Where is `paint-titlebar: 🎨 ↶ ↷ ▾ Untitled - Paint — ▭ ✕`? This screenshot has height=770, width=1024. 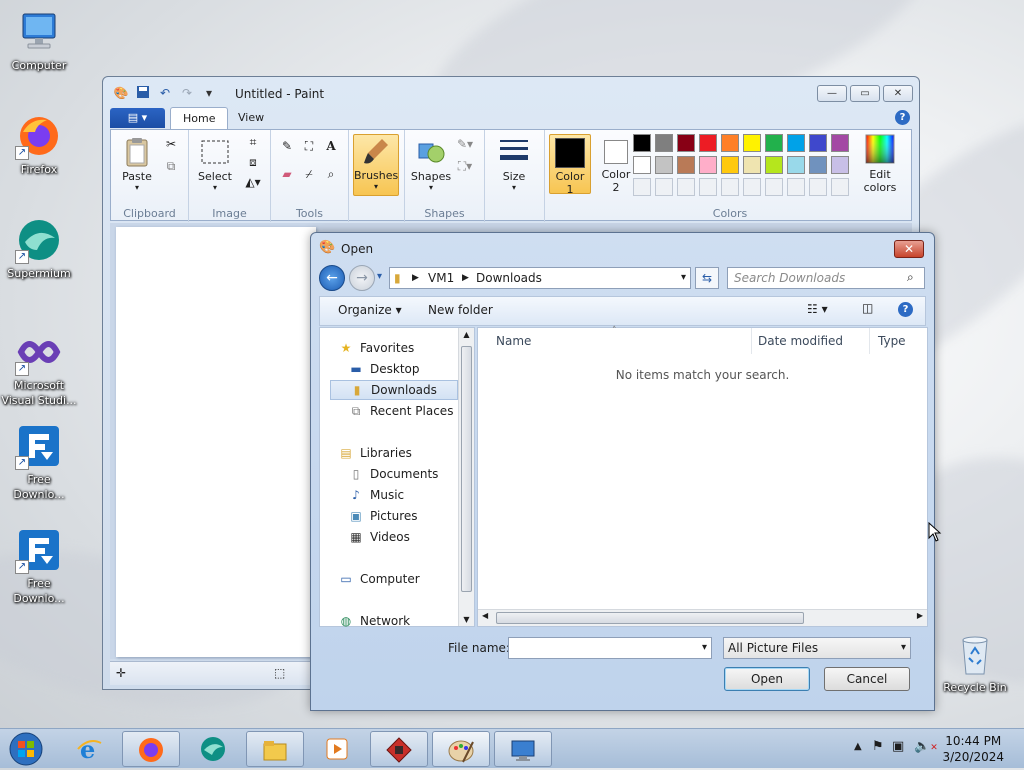 paint-titlebar: 🎨 ↶ ↷ ▾ Untitled - Paint — ▭ ✕ is located at coordinates (511, 92).